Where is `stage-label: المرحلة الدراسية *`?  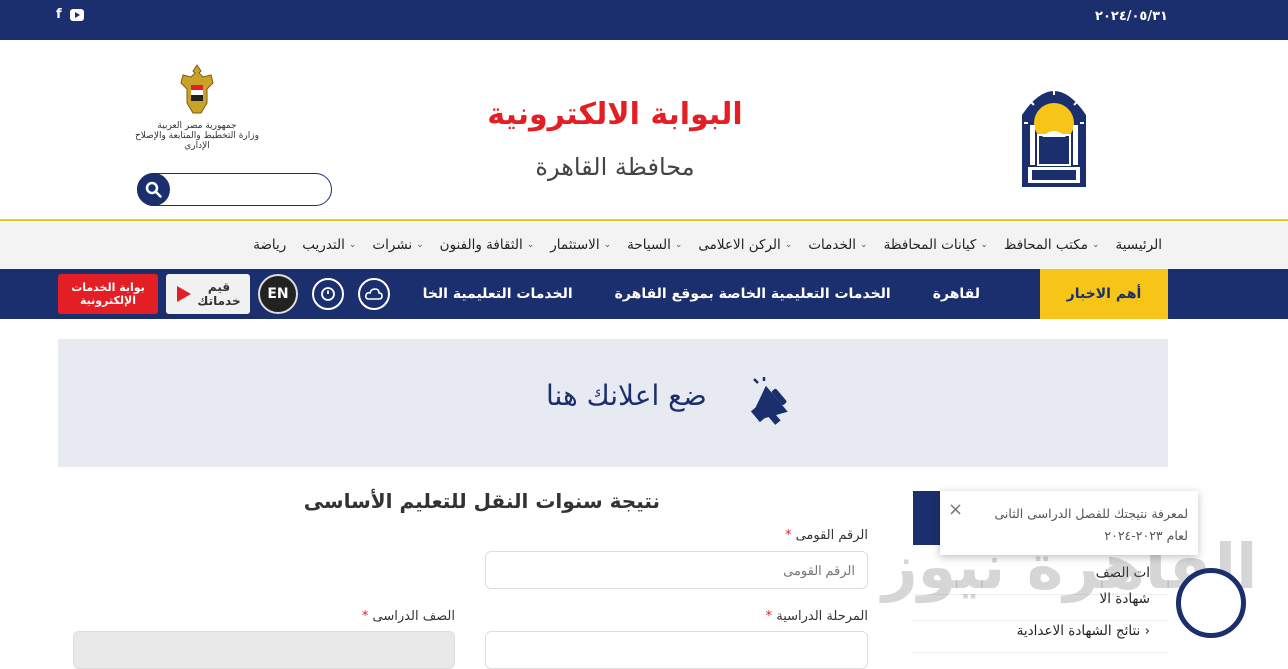
stage-label: المرحلة الدراسية * is located at coordinates (794, 616).